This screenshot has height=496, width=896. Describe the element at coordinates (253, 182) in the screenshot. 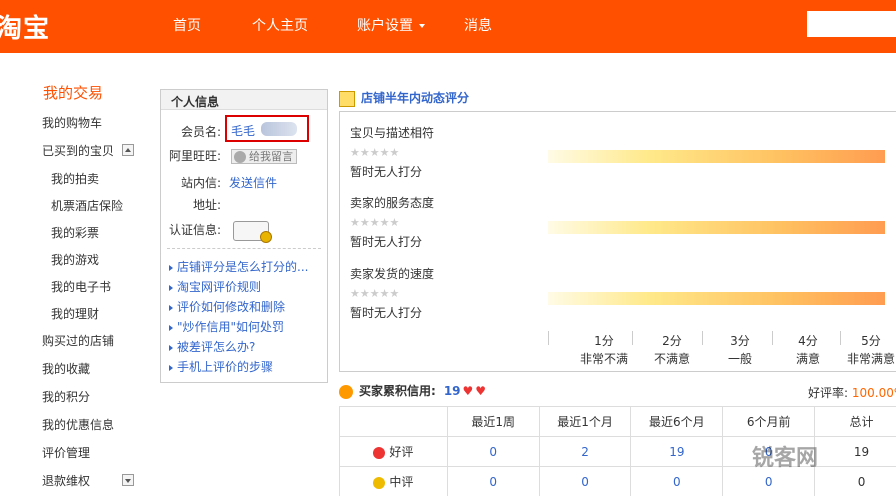

I see `send-mail-link: 发送信件` at that location.